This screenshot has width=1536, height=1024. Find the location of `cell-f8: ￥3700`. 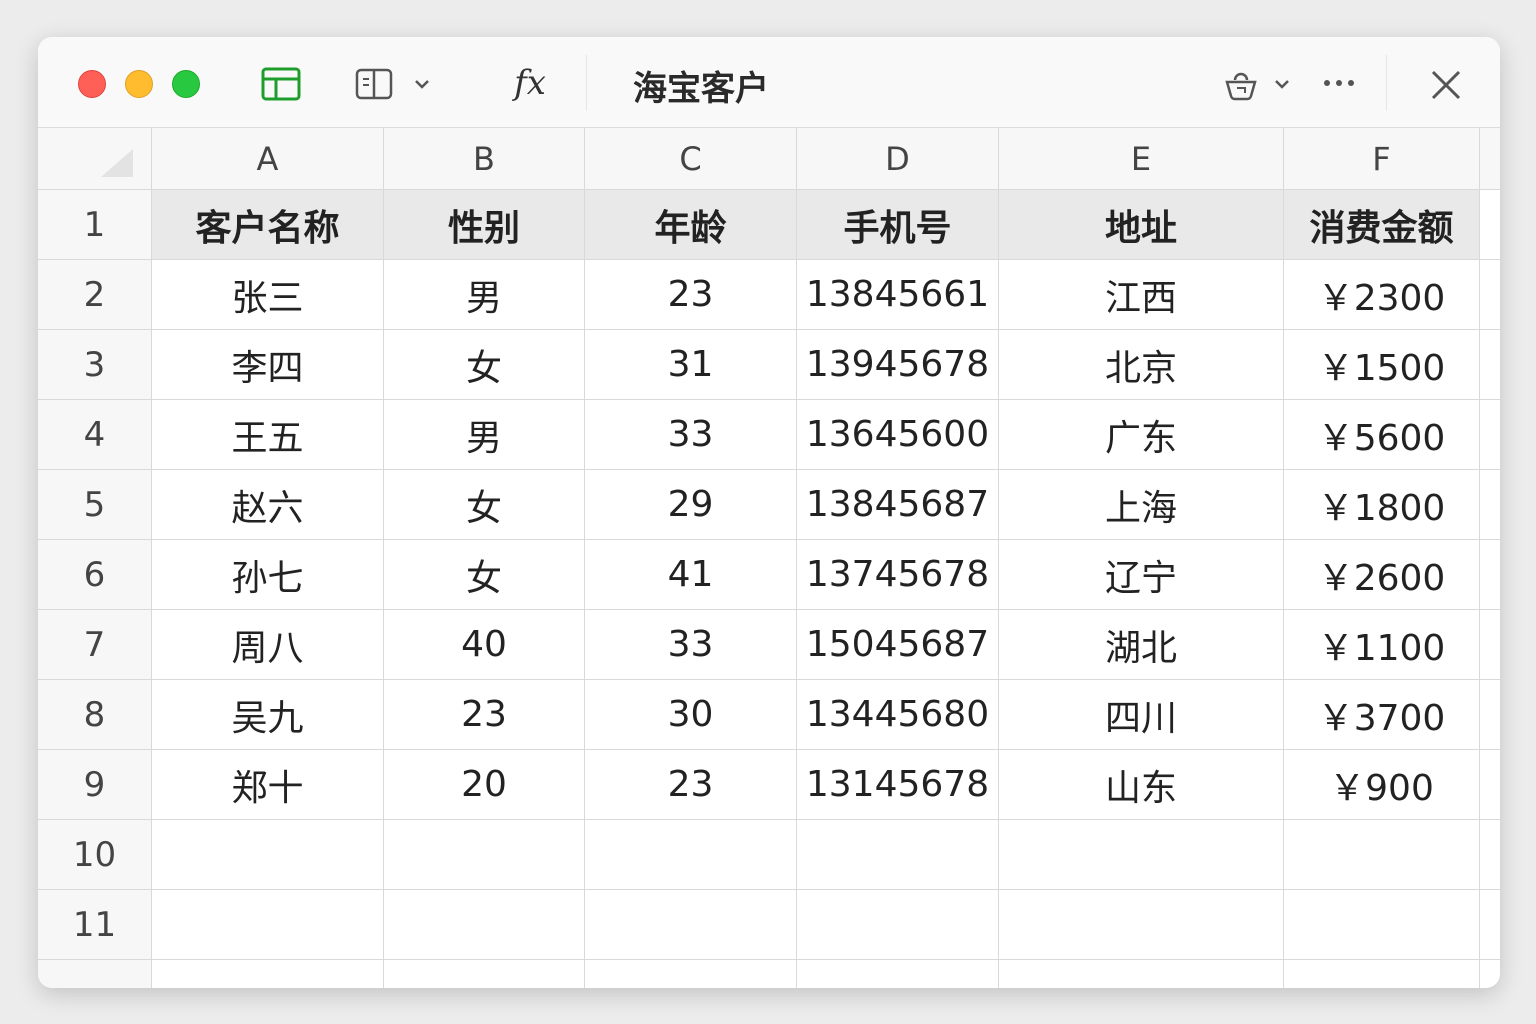

cell-f8: ￥3700 is located at coordinates (1382, 714).